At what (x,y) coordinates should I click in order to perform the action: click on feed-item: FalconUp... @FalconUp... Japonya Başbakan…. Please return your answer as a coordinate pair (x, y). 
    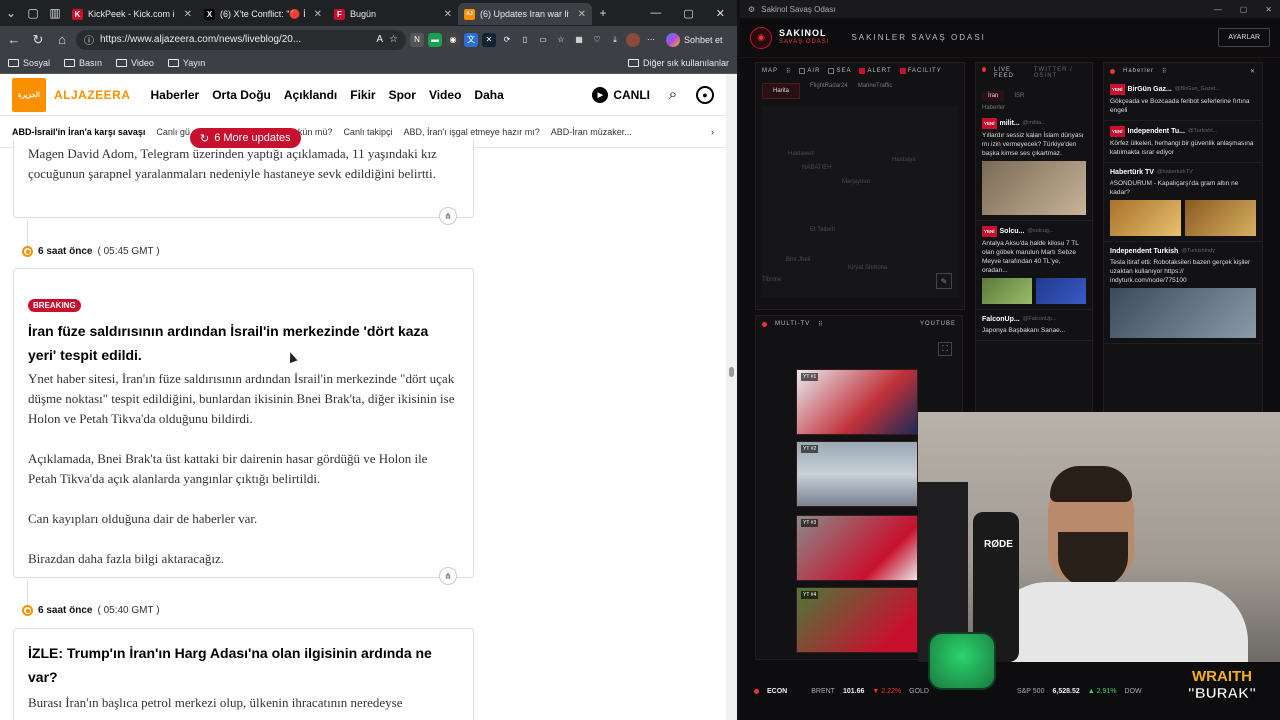
    Looking at the image, I should click on (1034, 325).